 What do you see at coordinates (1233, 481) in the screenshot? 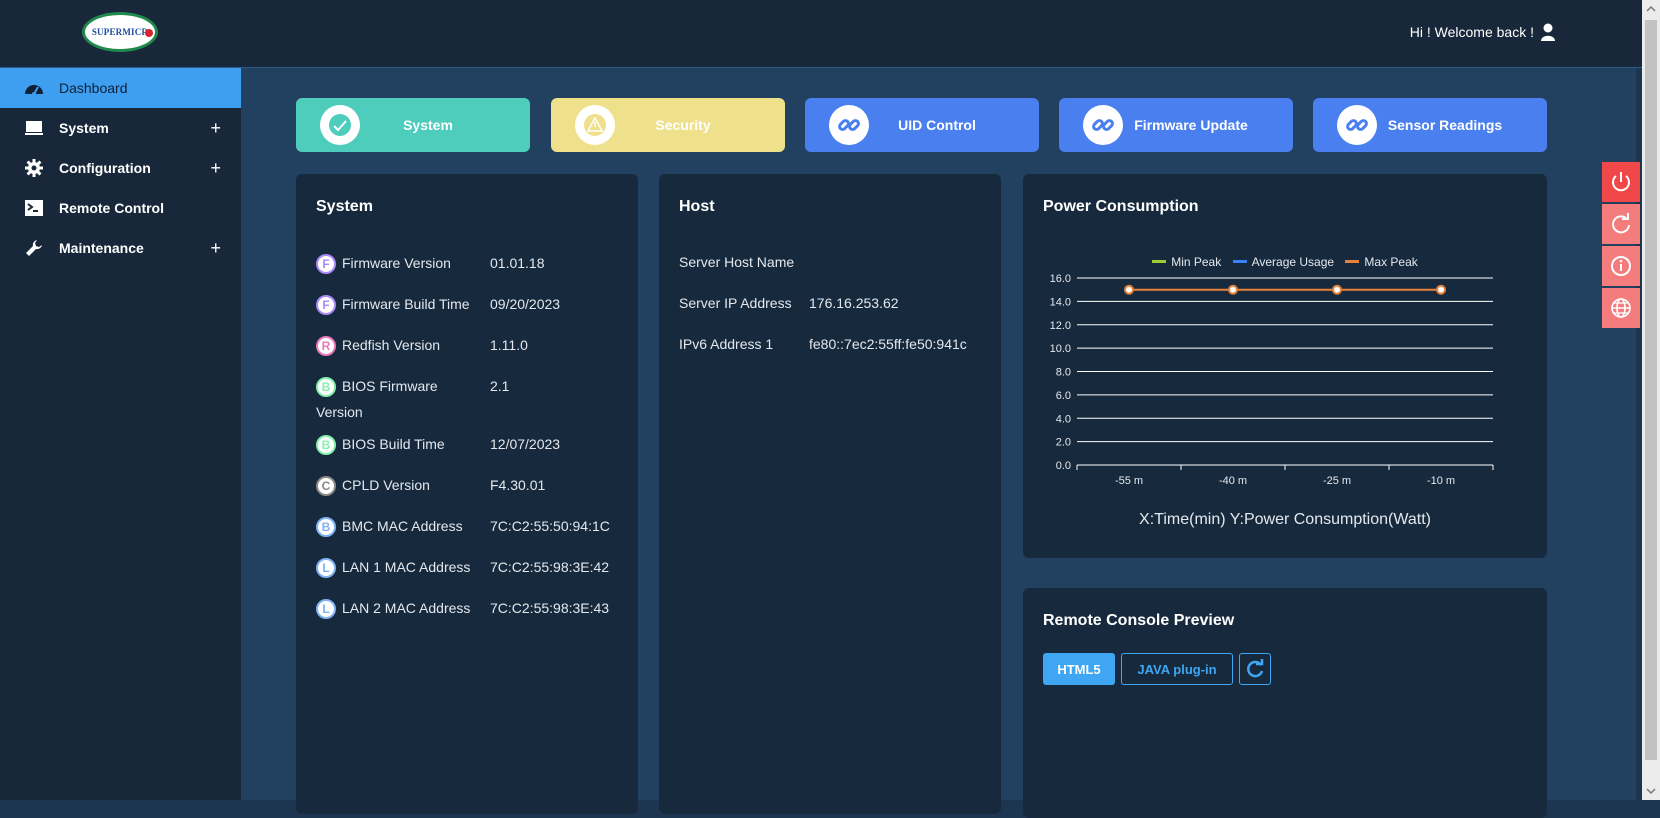
I see `x-tick-label: -40 m` at bounding box center [1233, 481].